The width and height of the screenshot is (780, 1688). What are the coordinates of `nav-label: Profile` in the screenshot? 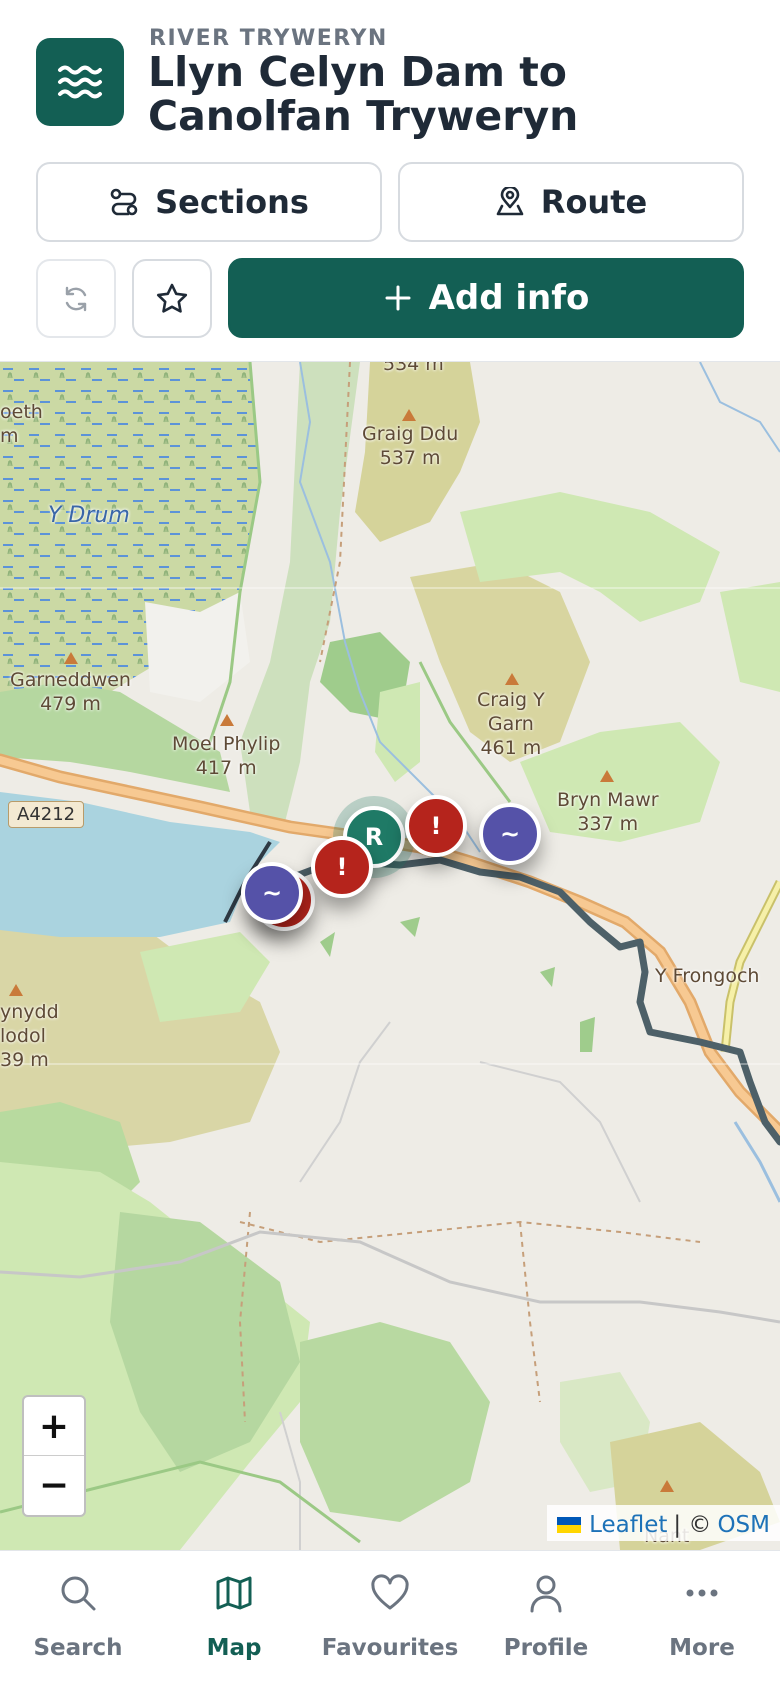 It's located at (546, 1648).